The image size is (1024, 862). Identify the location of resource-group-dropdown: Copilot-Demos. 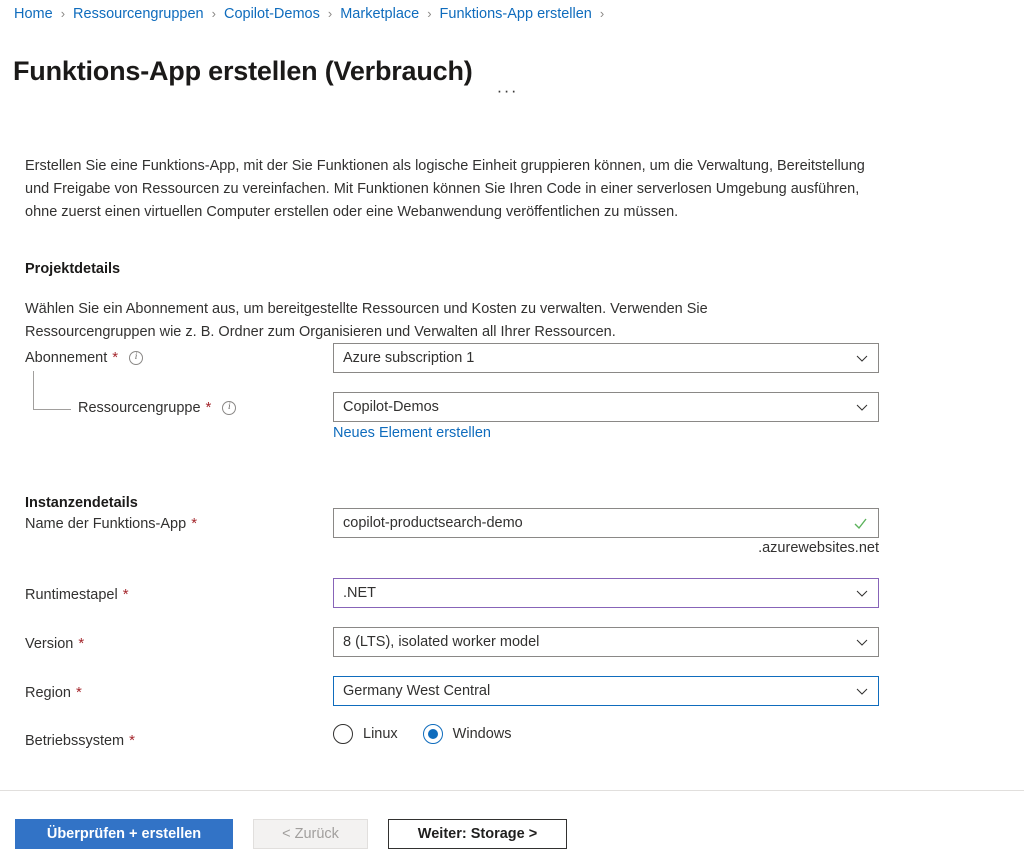
(606, 407).